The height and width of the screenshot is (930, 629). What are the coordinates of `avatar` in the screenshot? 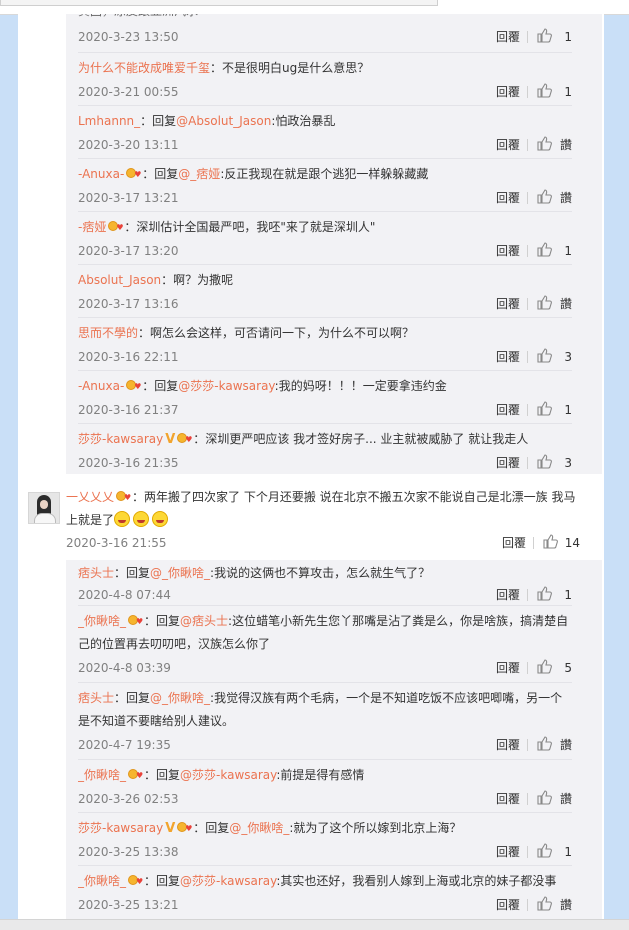 It's located at (44, 508).